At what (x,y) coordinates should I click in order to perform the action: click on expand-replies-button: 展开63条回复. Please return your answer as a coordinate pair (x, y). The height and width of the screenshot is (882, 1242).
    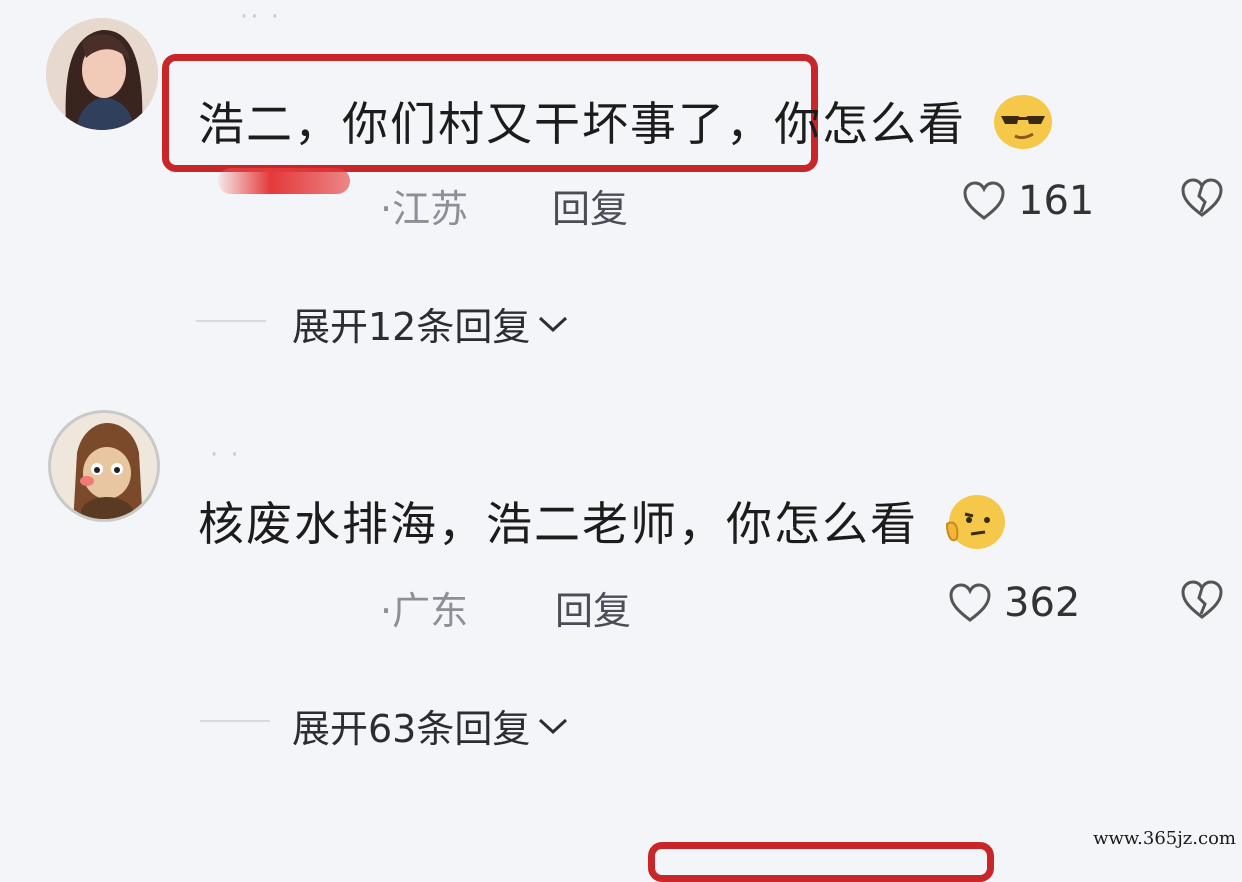
    Looking at the image, I should click on (431, 725).